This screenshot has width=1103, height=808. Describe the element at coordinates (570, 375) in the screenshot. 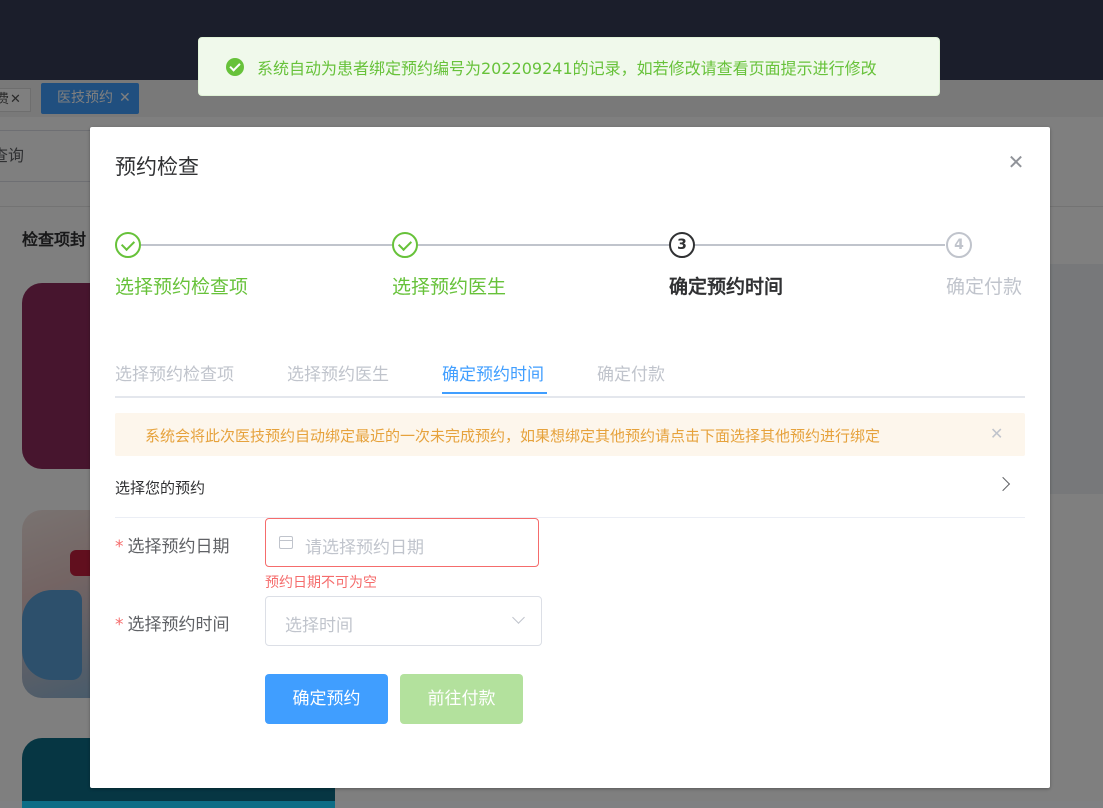

I see `dialog-tabs: 选择预约检查项 选择预约医生 确定预约时间 确定付款` at that location.